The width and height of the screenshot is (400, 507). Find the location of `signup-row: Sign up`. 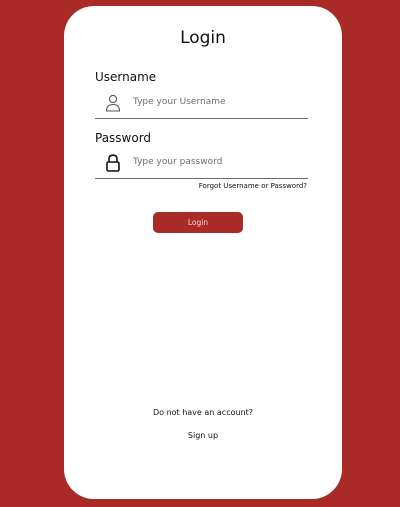

signup-row: Sign up is located at coordinates (203, 435).